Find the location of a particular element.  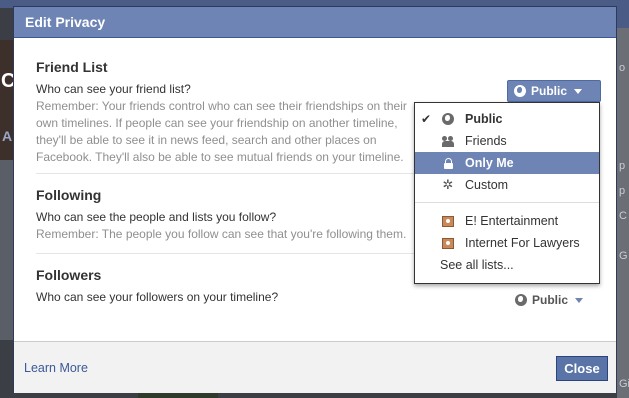

background-right-text: G is located at coordinates (623, 256).